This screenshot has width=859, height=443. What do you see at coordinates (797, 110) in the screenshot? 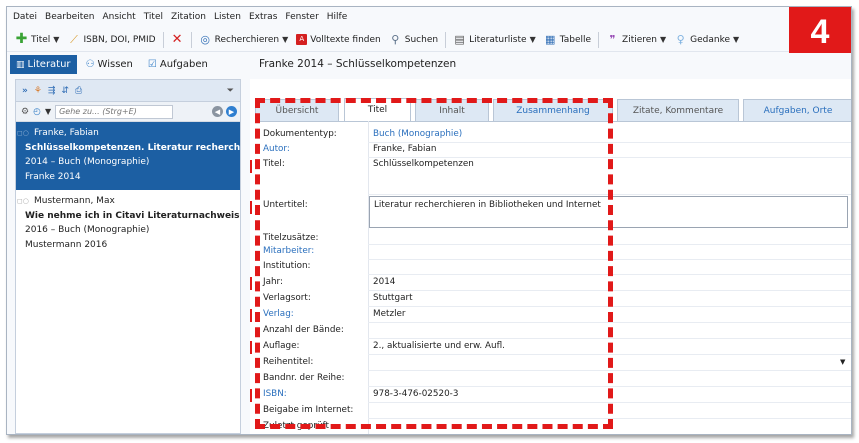
I see `tab-aufgaben-orte: Aufgaben, Orte` at bounding box center [797, 110].